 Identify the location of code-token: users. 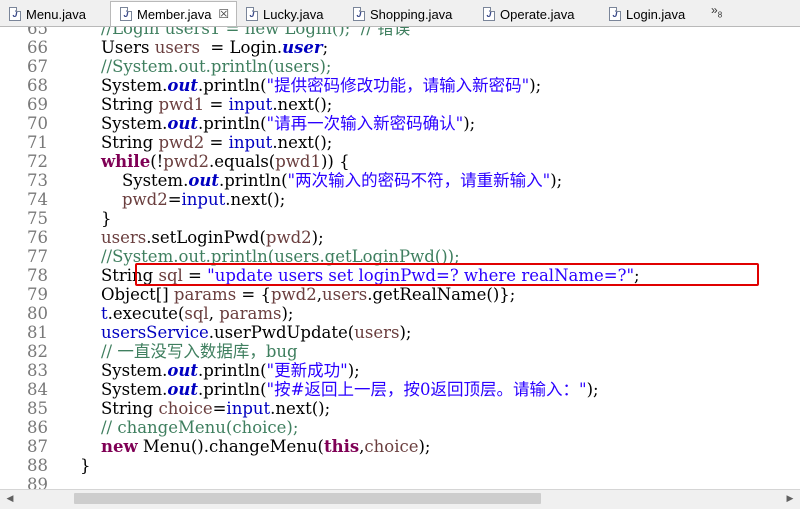
(123, 237).